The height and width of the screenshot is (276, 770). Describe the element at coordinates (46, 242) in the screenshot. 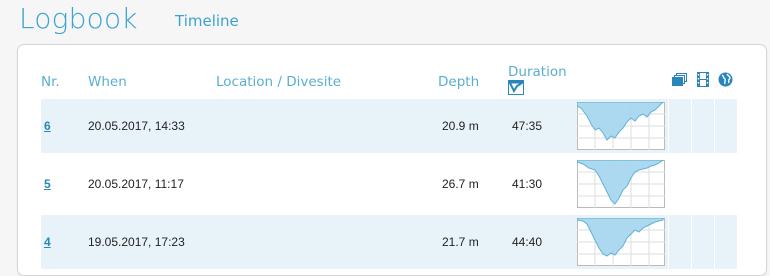

I see `dive-number-link: 4` at that location.